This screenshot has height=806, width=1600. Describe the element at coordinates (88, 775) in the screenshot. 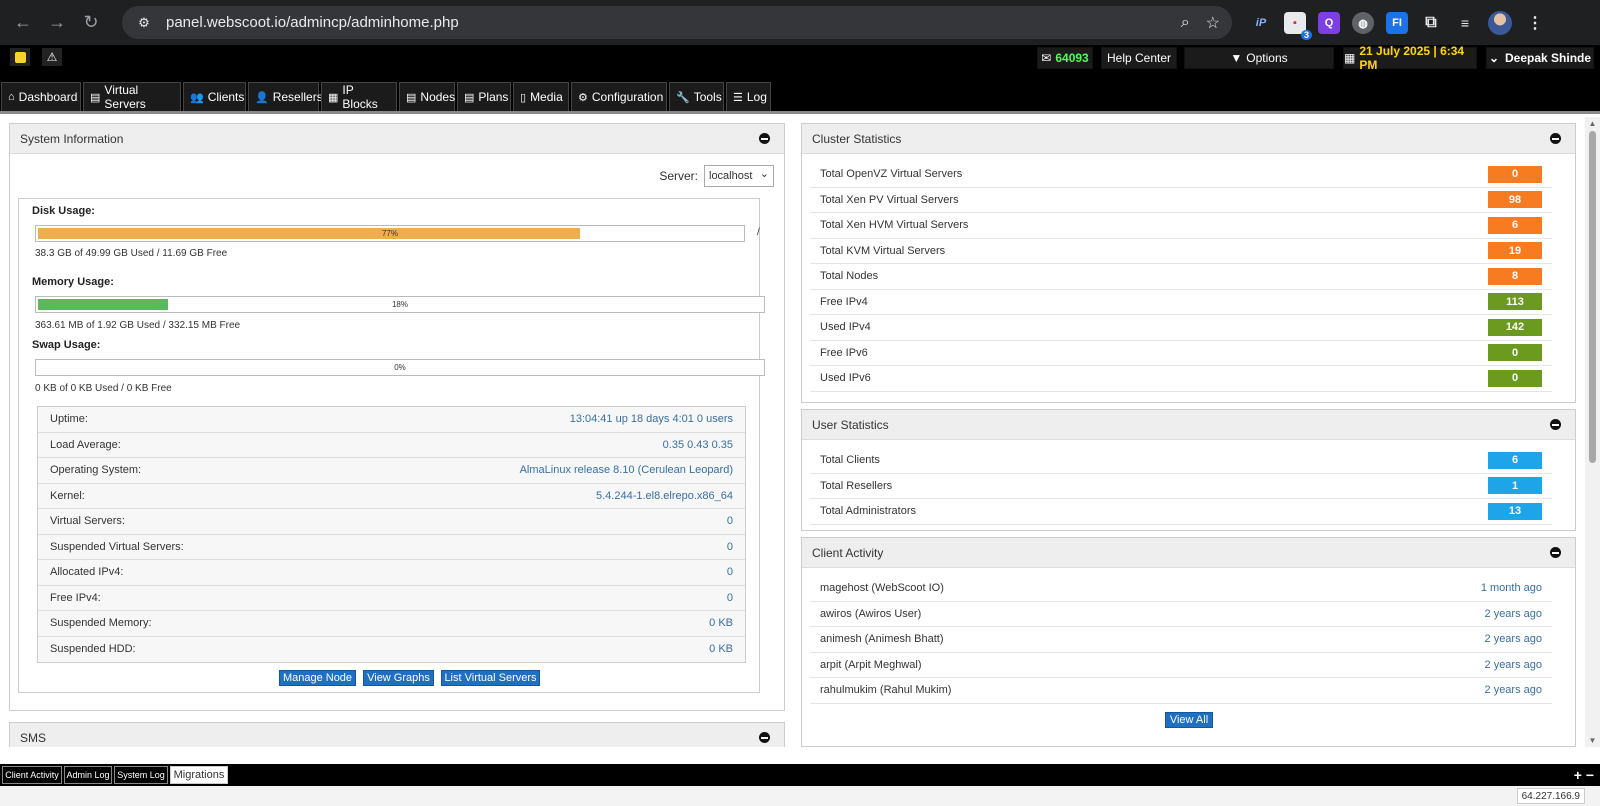

I see `tab-admin-log: Admin Log` at that location.